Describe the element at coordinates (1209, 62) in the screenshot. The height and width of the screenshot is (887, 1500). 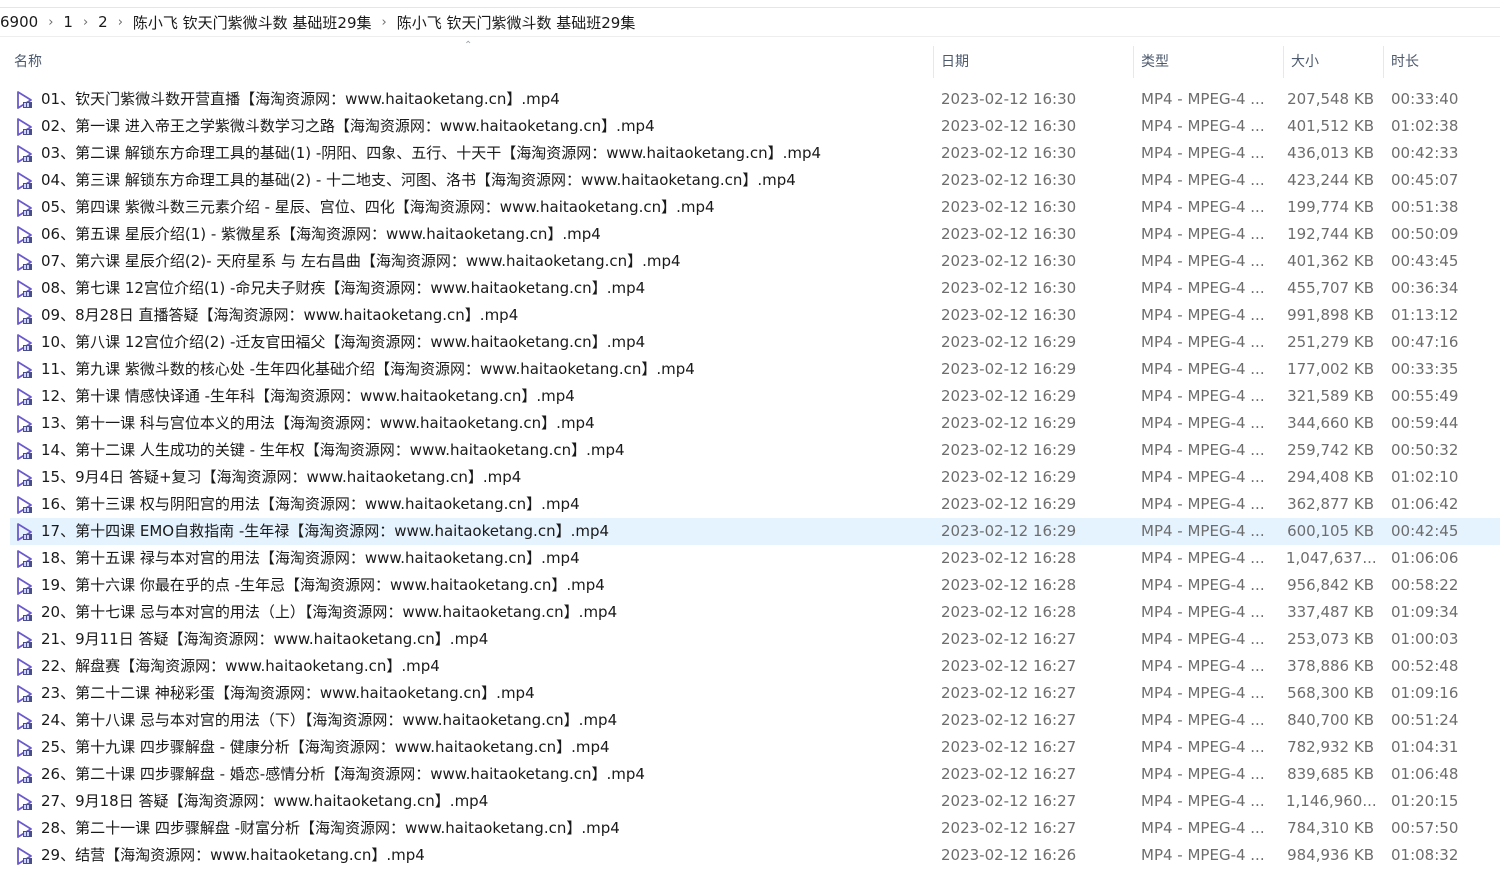
I see `column-header-type: 类型` at that location.